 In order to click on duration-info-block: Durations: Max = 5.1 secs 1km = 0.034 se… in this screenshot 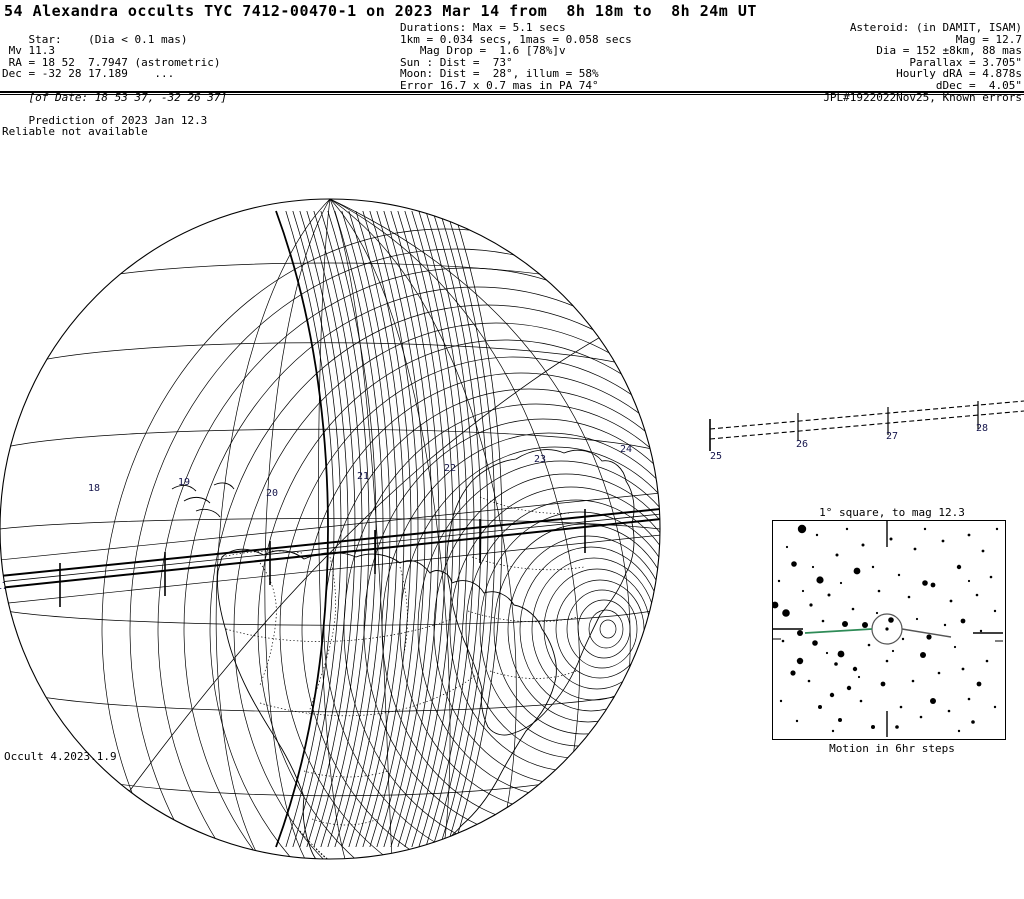, I will do `click(516, 56)`.